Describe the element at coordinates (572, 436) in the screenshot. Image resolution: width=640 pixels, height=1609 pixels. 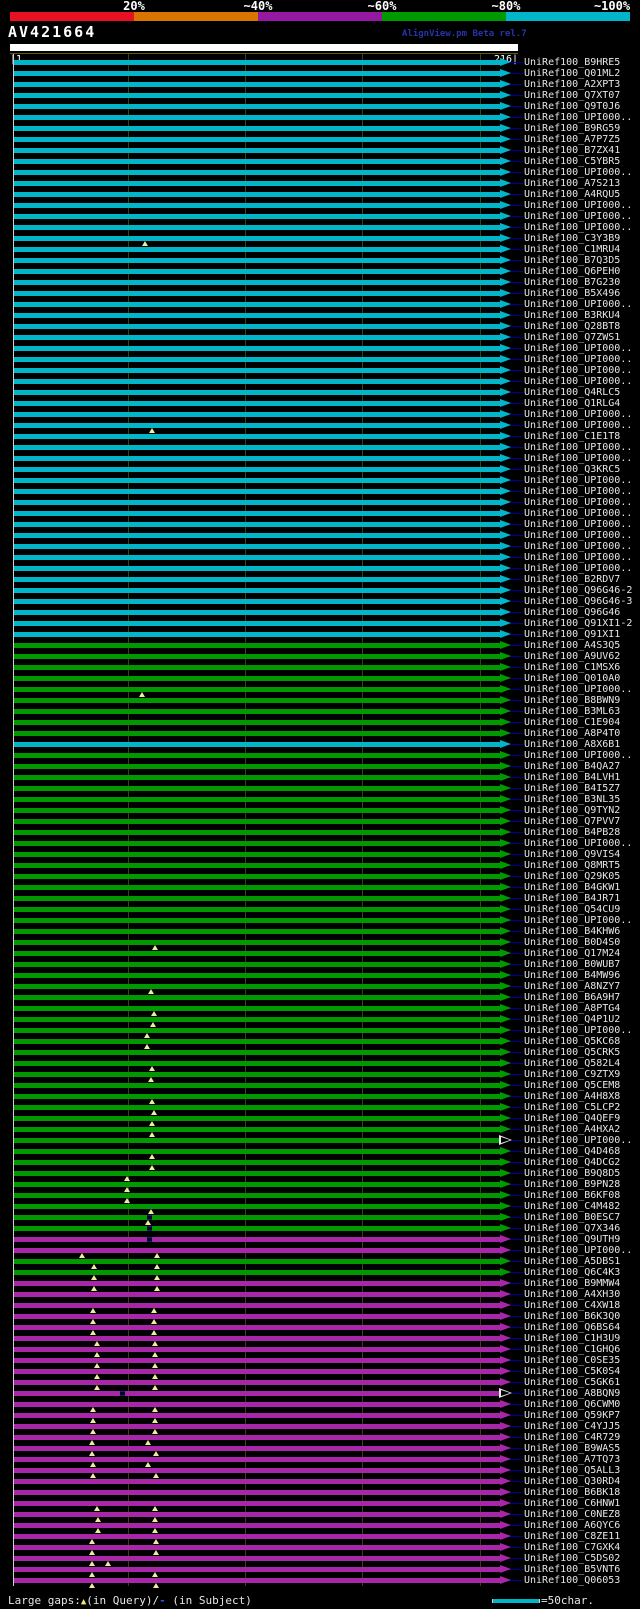
I see `hit-label: UniRef100_C1E1T8` at that location.